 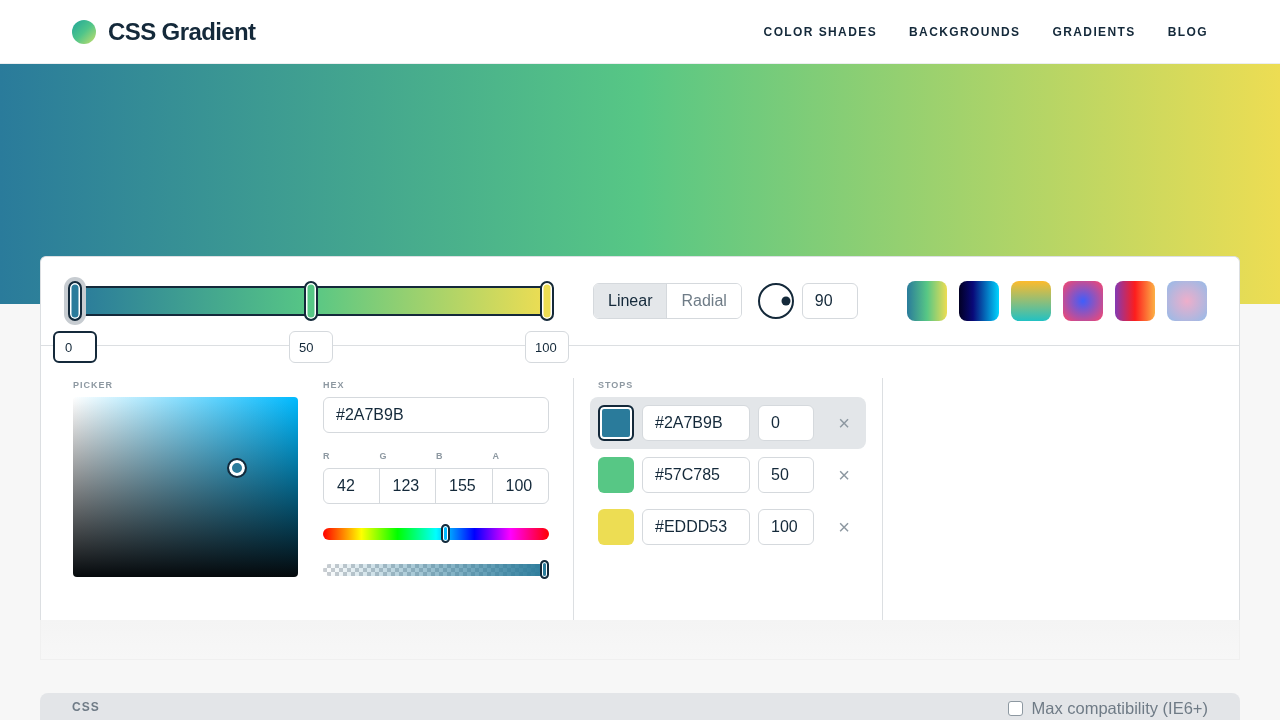 What do you see at coordinates (696, 423) in the screenshot?
I see `stop-hex-input: #2A7B9B` at bounding box center [696, 423].